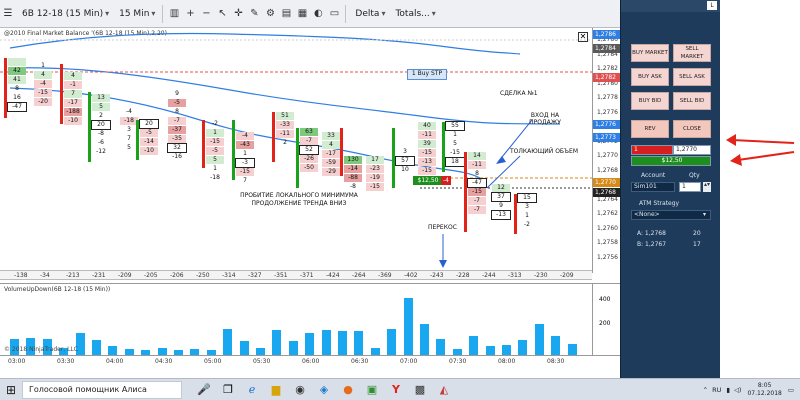 This screenshot has height=400, width=800. I want to click on bar-chart-icon: ▥, so click(174, 14).